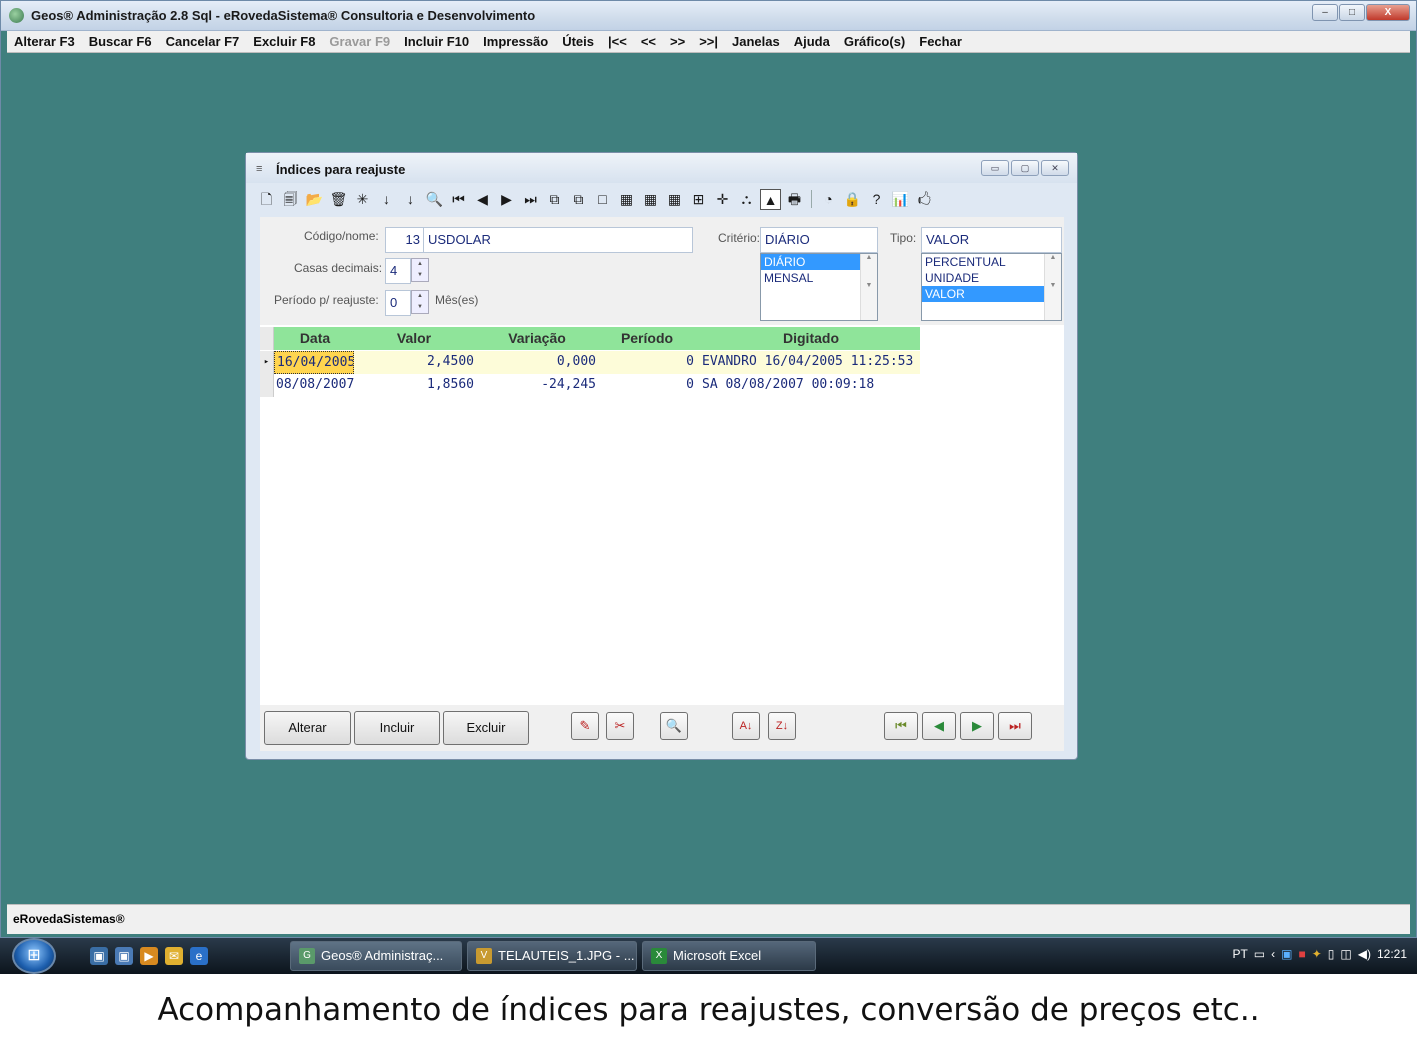  What do you see at coordinates (1301, 954) in the screenshot?
I see `antivirus-icon: ■` at bounding box center [1301, 954].